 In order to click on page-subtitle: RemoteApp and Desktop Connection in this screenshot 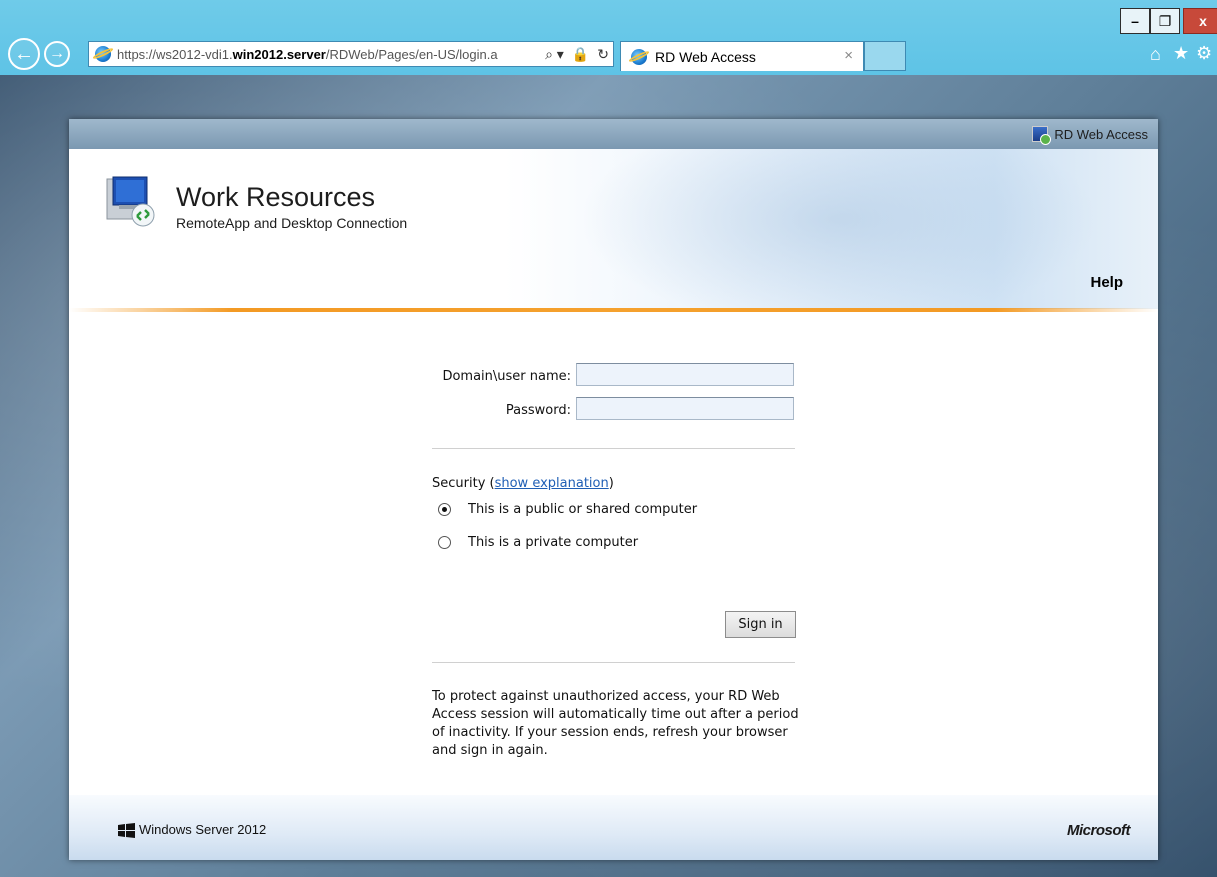, I will do `click(292, 223)`.